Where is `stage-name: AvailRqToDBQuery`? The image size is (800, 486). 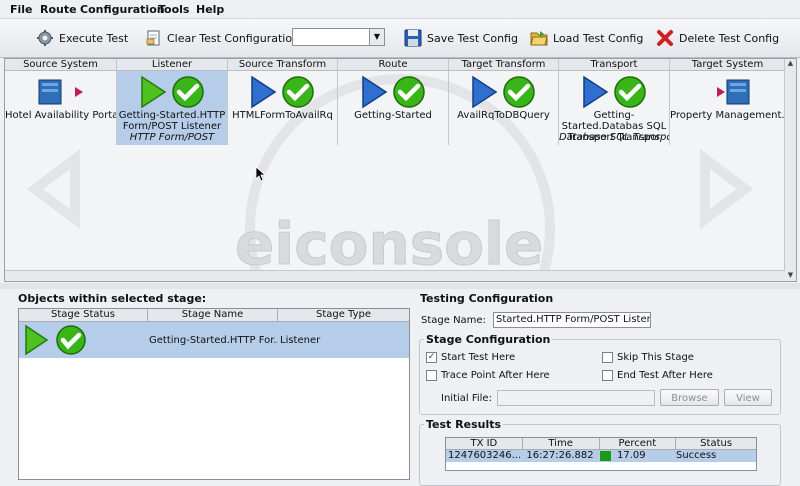 stage-name: AvailRqToDBQuery is located at coordinates (503, 115).